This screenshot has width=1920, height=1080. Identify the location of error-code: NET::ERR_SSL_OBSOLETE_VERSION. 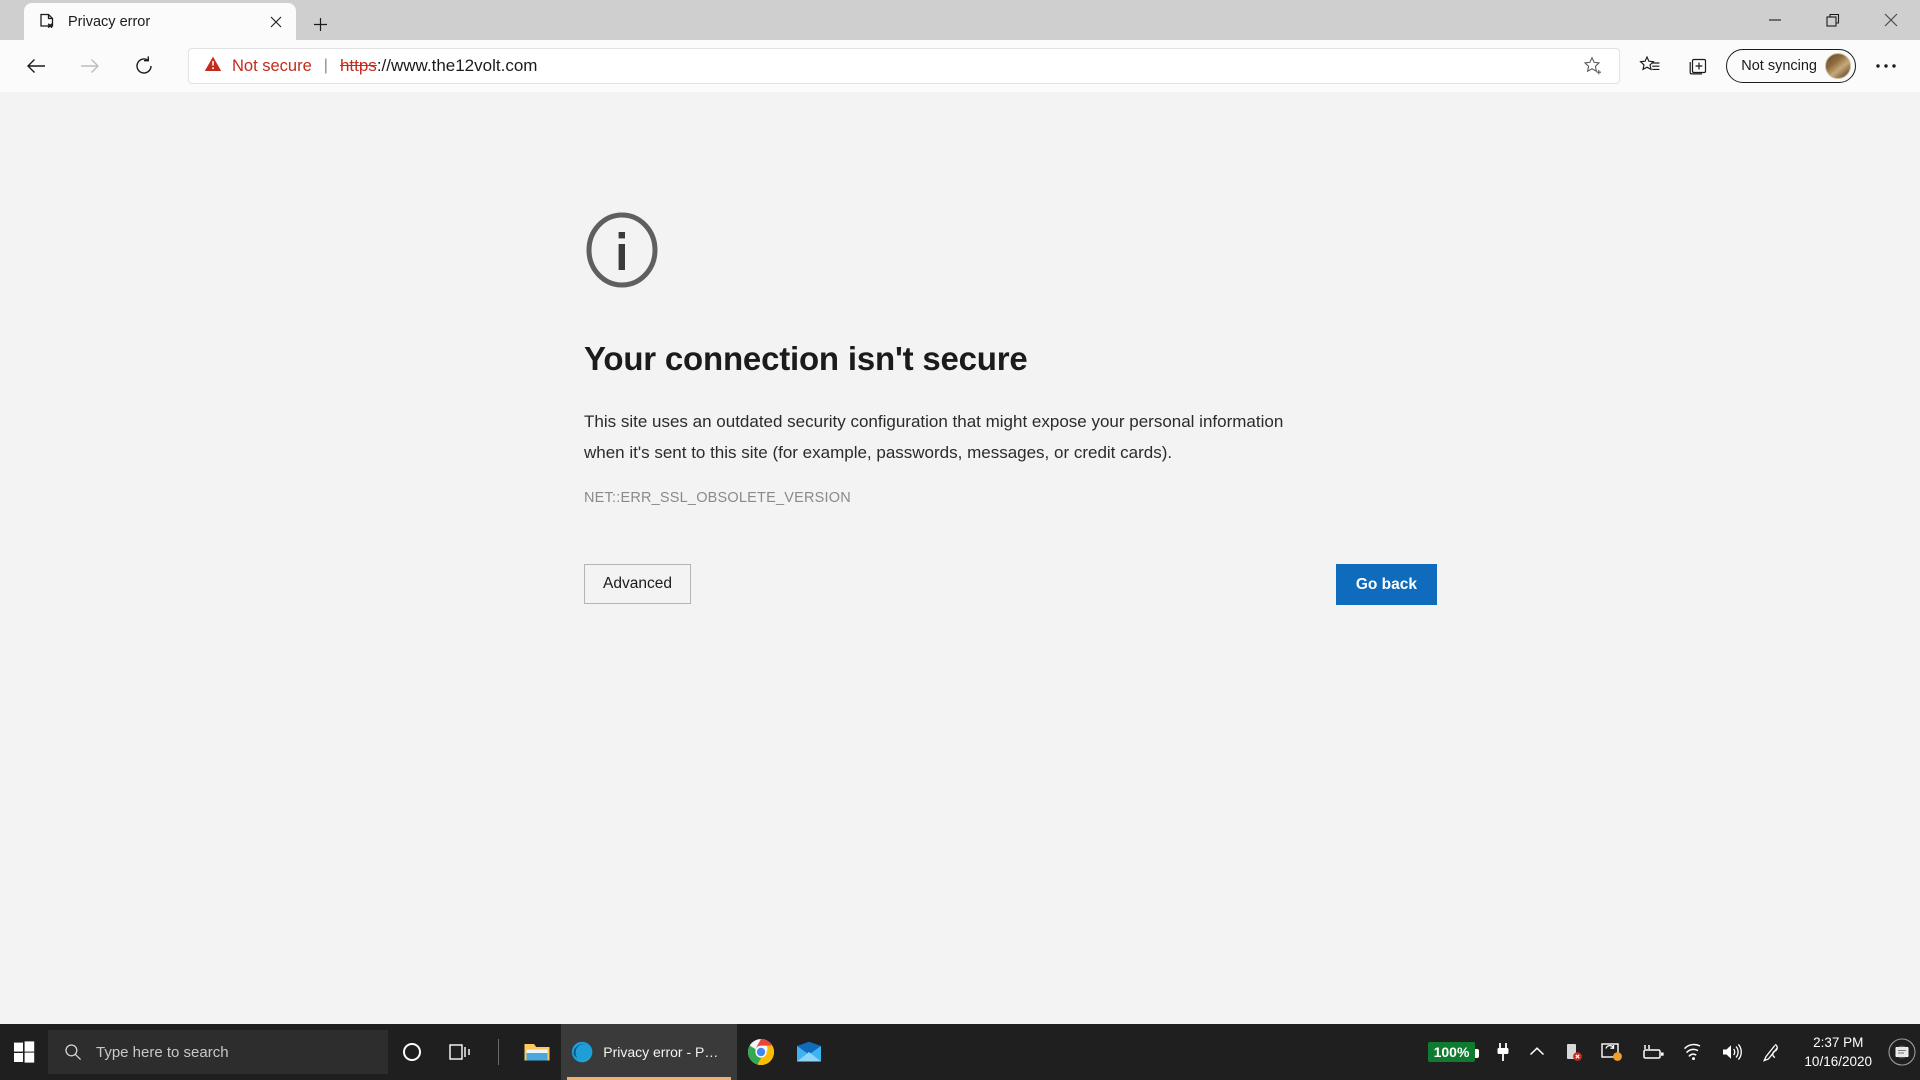
(717, 498).